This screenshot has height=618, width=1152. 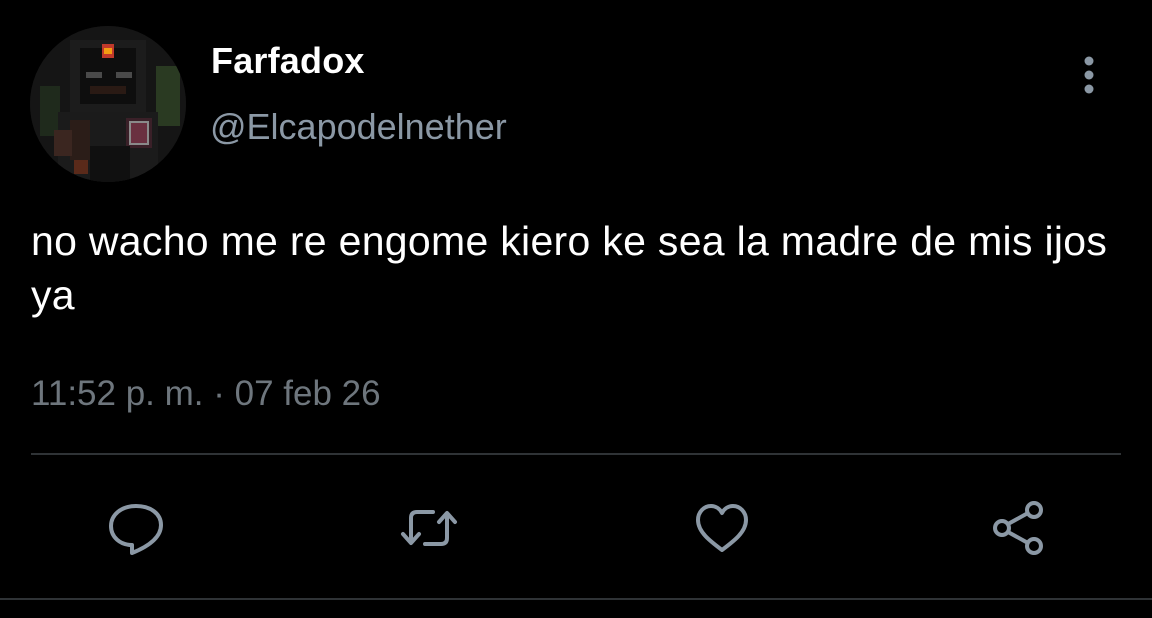 I want to click on user-handle: @Elcapodelnether, so click(x=358, y=127).